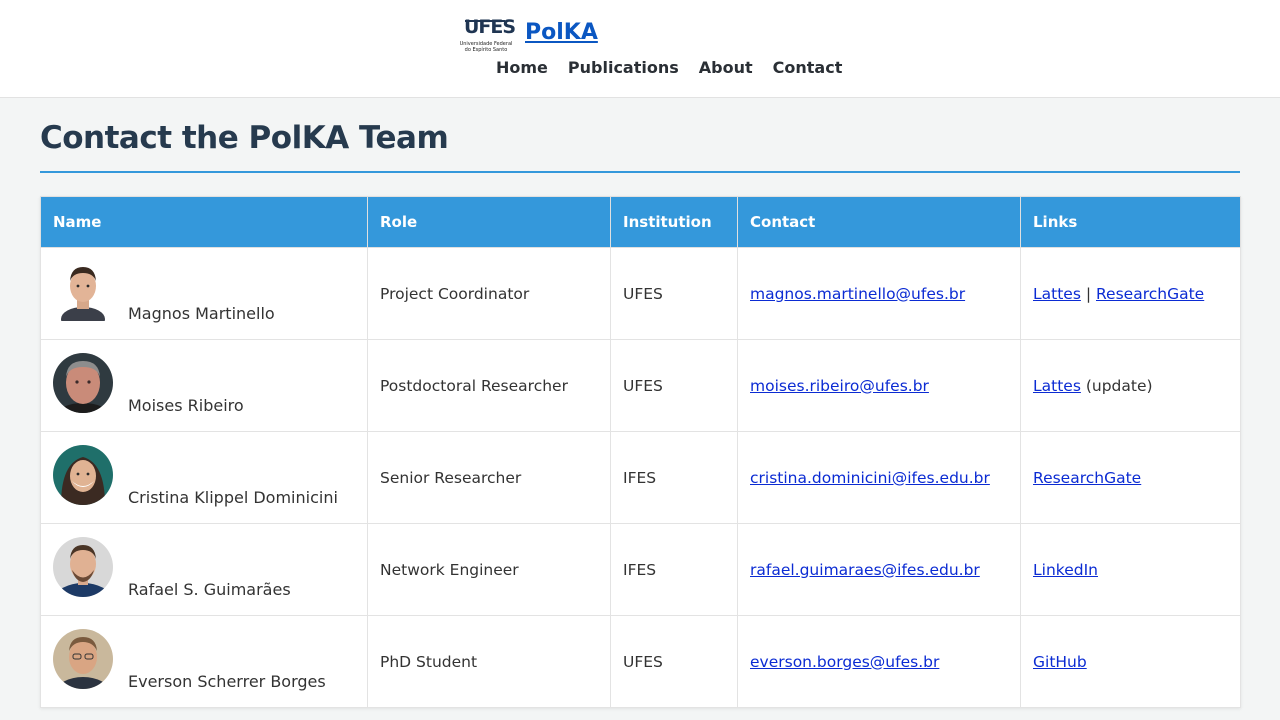 This screenshot has width=1280, height=720. Describe the element at coordinates (1130, 222) in the screenshot. I see `column-header-links: Links` at that location.